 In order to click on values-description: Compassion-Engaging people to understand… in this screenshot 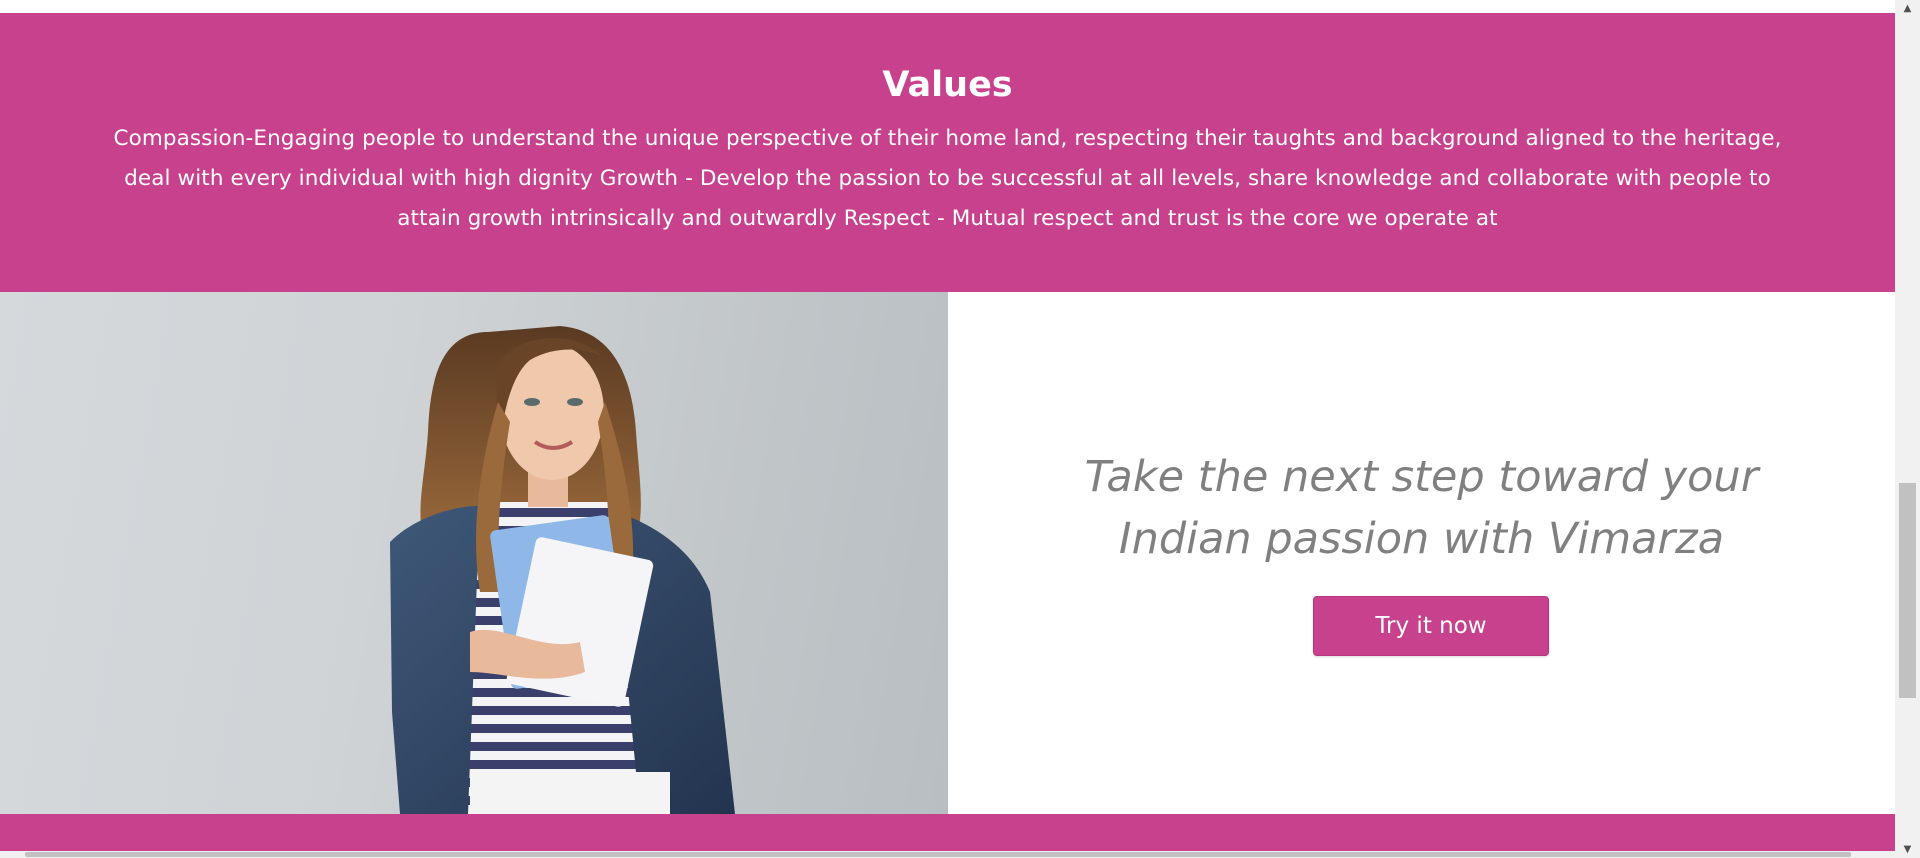, I will do `click(947, 178)`.